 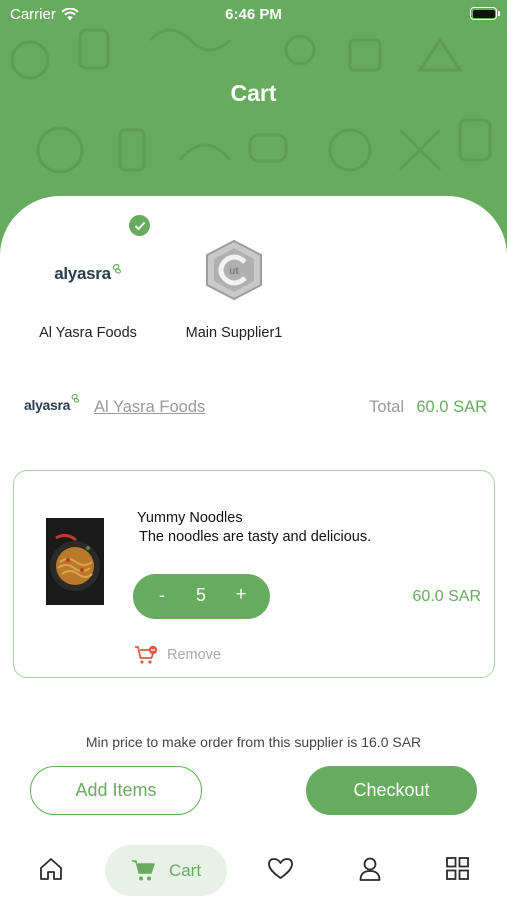 I want to click on user-icon, so click(x=370, y=869).